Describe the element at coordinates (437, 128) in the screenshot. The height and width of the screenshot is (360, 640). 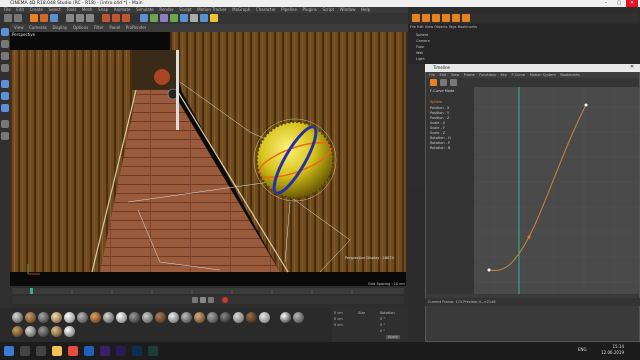
I see `track-item: Scale . Y` at that location.